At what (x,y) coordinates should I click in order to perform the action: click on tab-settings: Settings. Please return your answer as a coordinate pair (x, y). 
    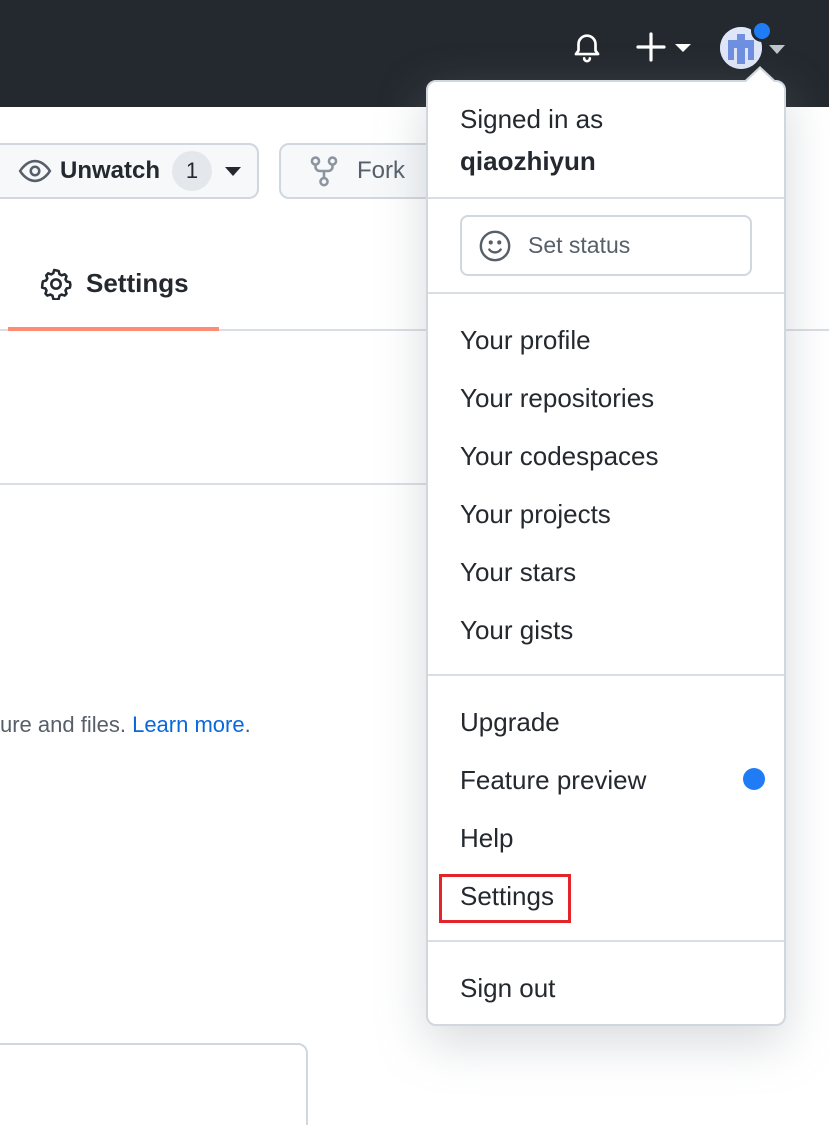
    Looking at the image, I should click on (113, 285).